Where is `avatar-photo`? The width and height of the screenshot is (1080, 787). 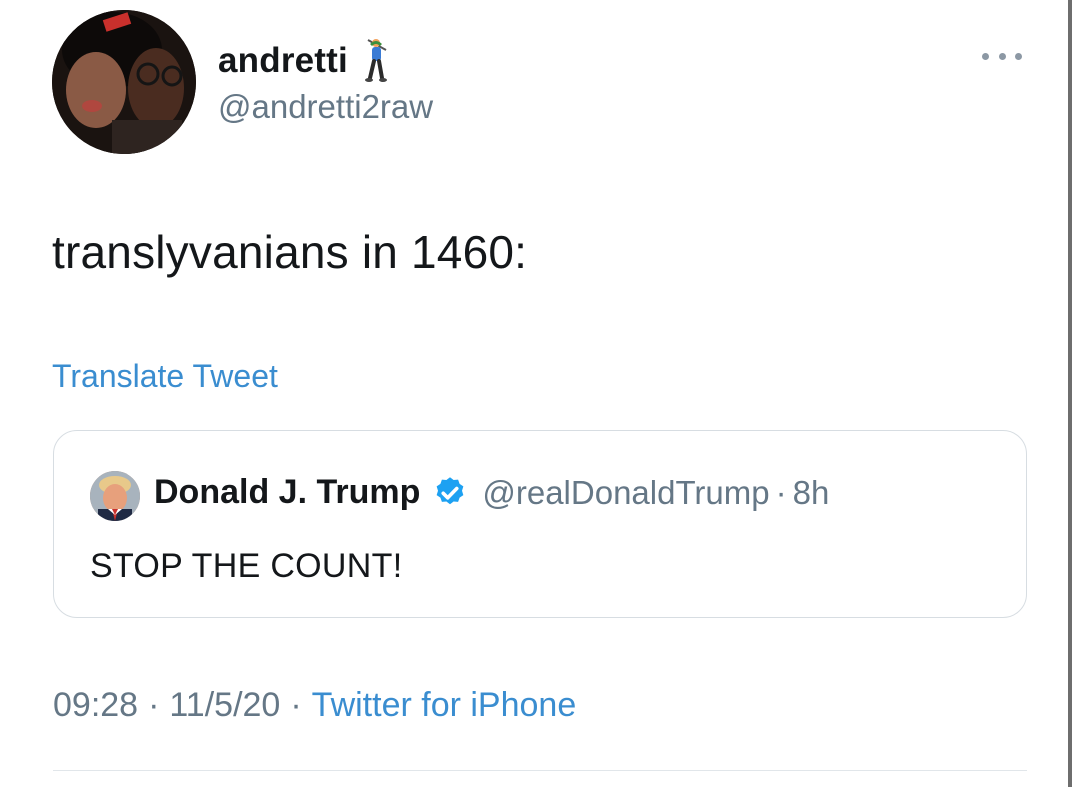
avatar-photo is located at coordinates (124, 82).